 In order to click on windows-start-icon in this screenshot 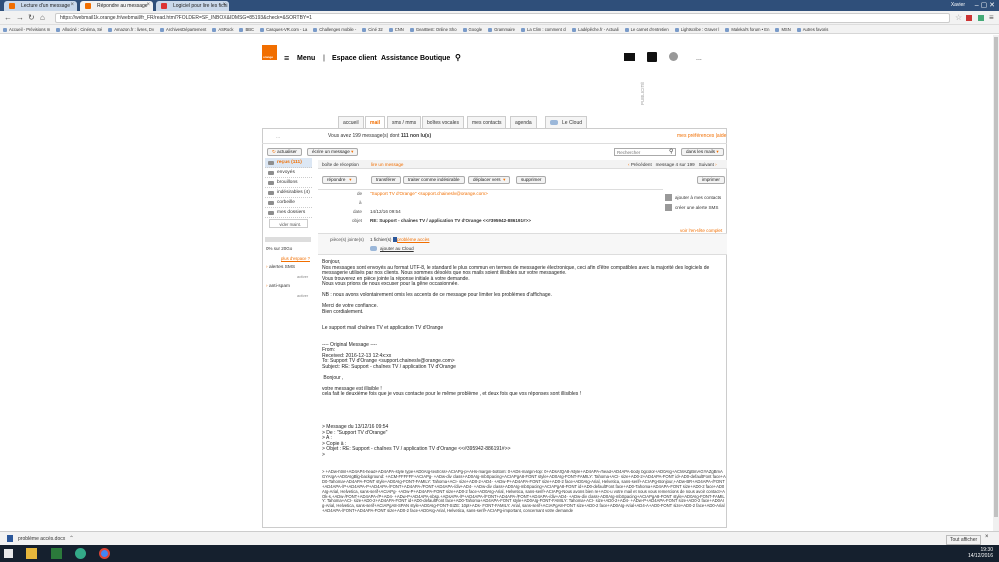, I will do `click(8, 553)`.